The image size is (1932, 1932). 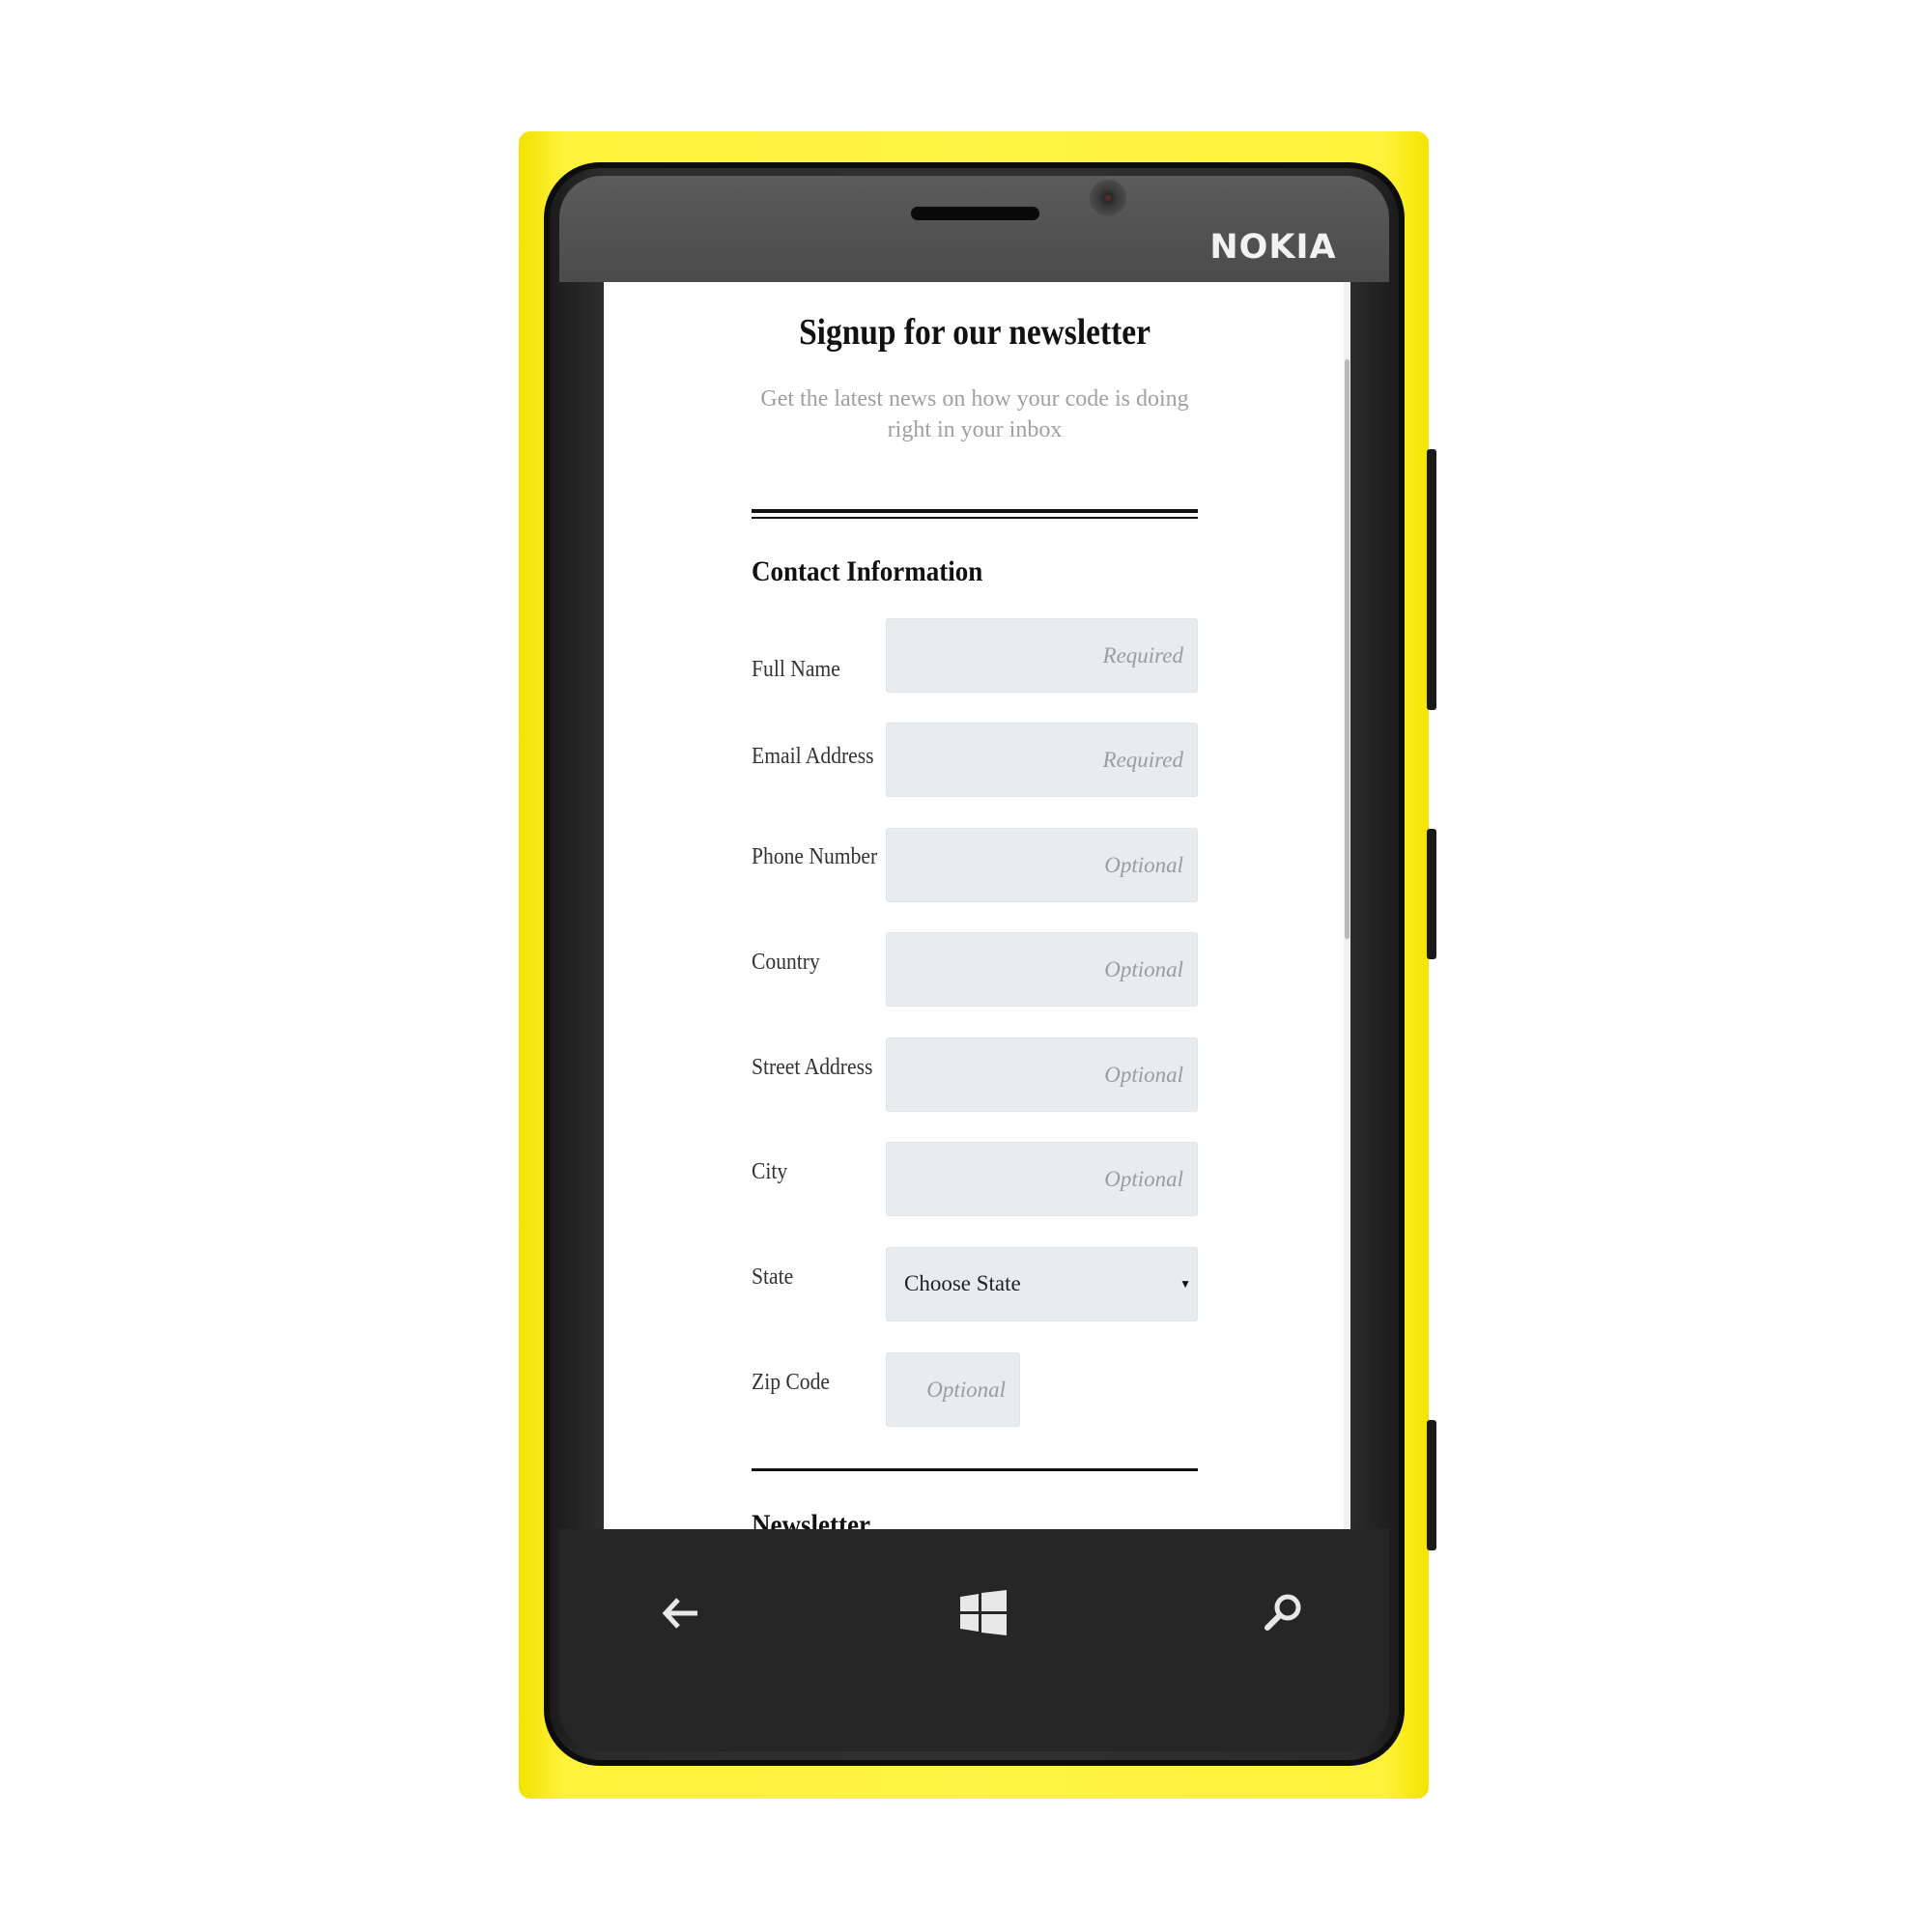 I want to click on street-address-input, so click(x=1042, y=1074).